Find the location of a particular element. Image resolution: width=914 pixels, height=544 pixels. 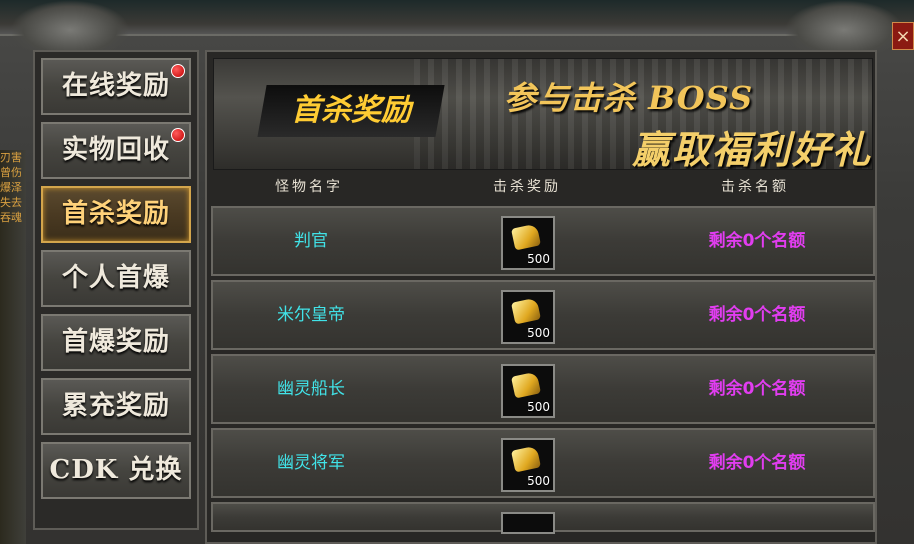

game-text: 爆泽 is located at coordinates (11, 187).